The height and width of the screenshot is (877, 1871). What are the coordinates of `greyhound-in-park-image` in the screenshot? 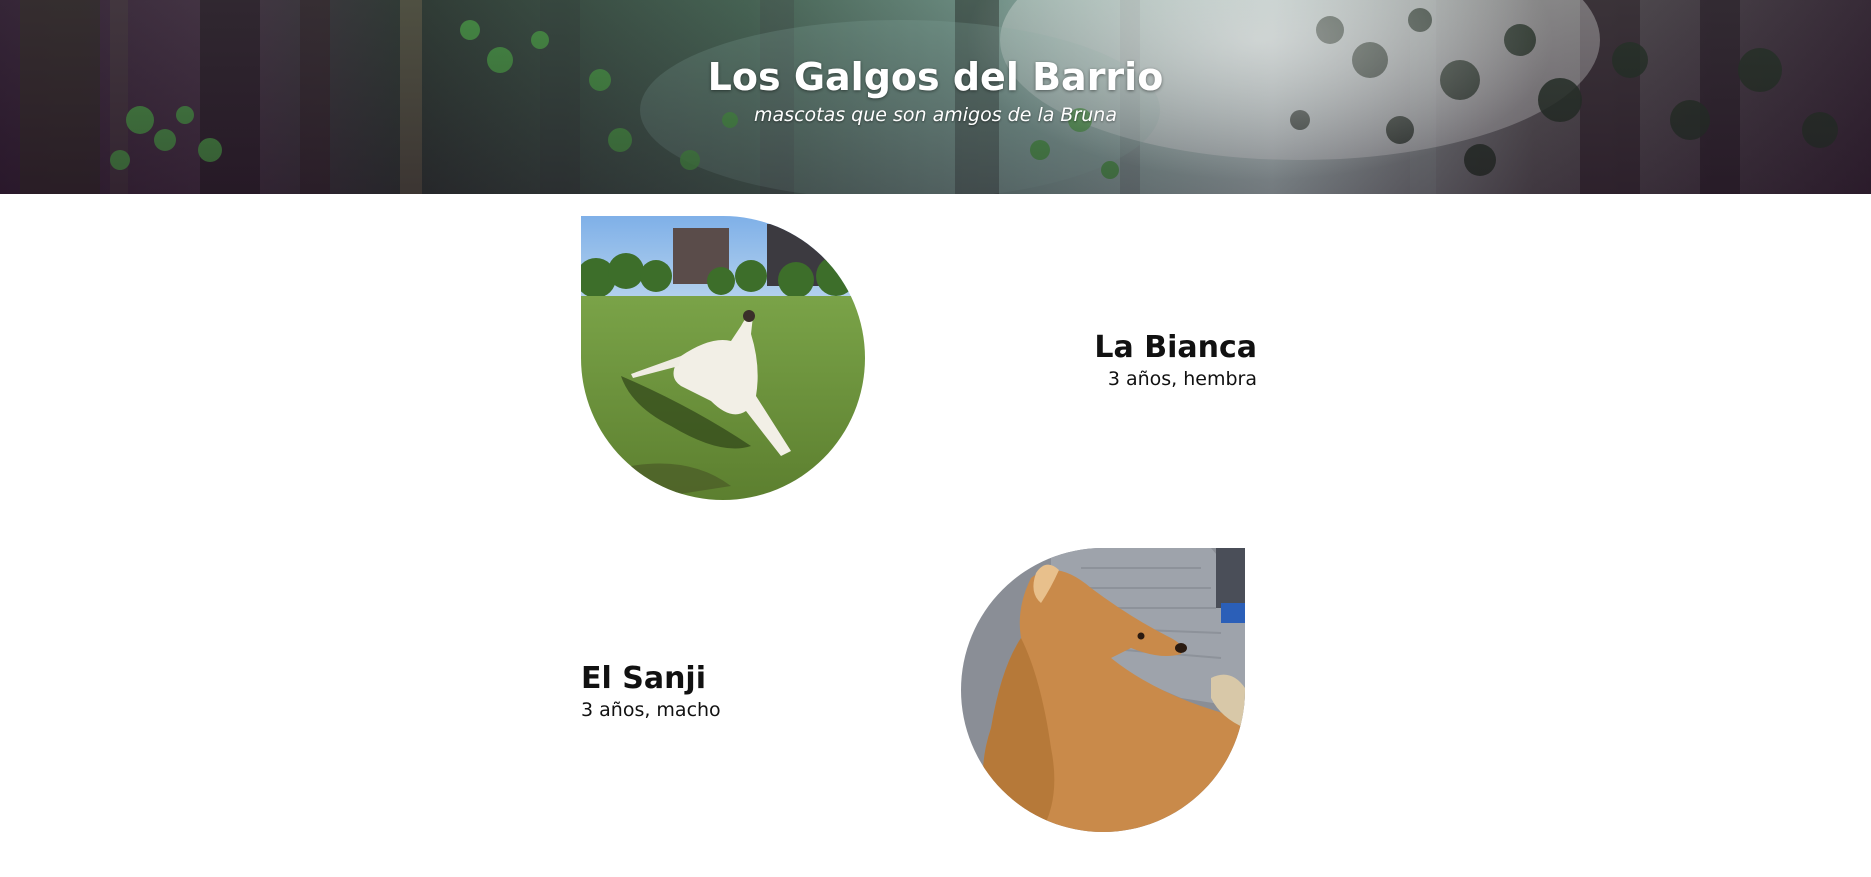 It's located at (723, 358).